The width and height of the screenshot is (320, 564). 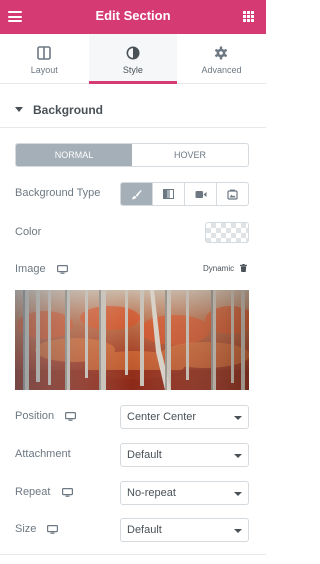 I want to click on size-label: Size, so click(x=26, y=529).